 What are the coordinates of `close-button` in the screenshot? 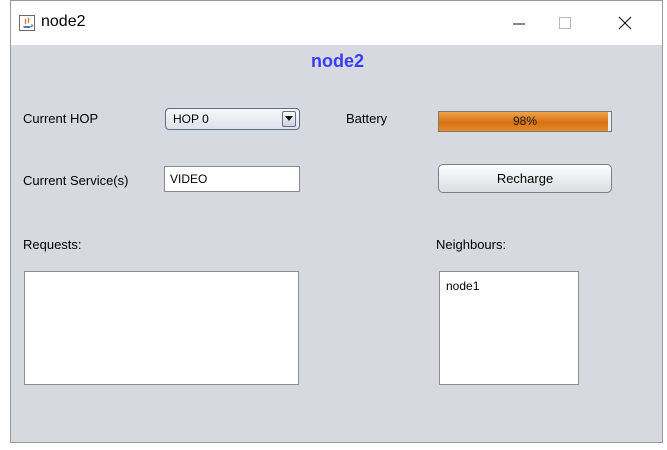 It's located at (625, 23).